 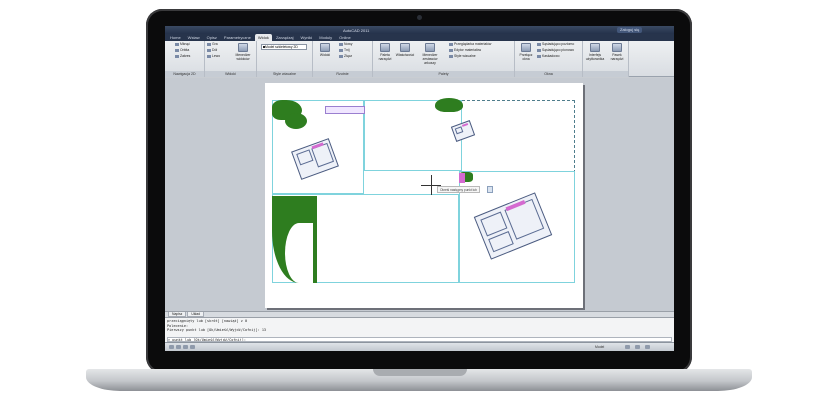 I want to click on panel-label: Palety, so click(x=443, y=74).